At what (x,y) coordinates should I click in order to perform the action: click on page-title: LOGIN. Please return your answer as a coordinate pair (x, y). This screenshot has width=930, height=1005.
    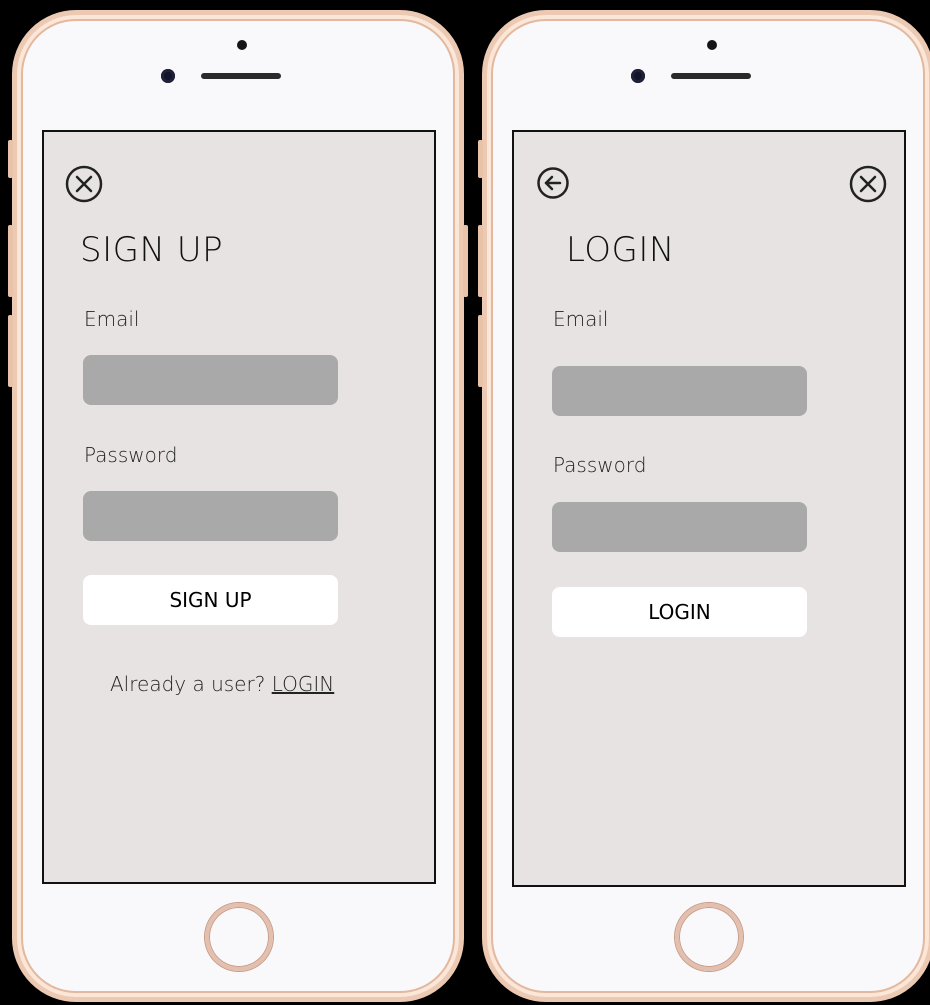
    Looking at the image, I should click on (620, 250).